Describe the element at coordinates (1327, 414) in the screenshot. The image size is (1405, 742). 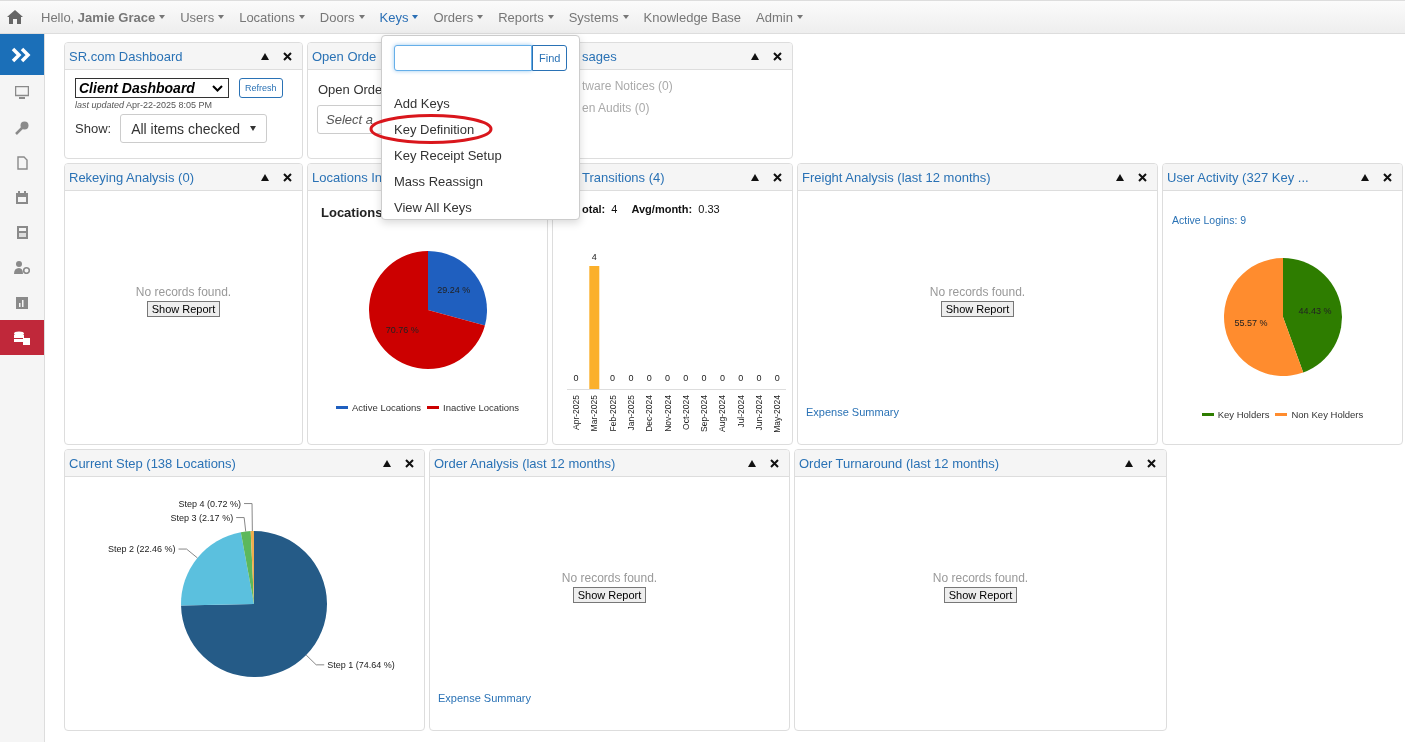
I see `legend-label: Non Key Holders` at that location.